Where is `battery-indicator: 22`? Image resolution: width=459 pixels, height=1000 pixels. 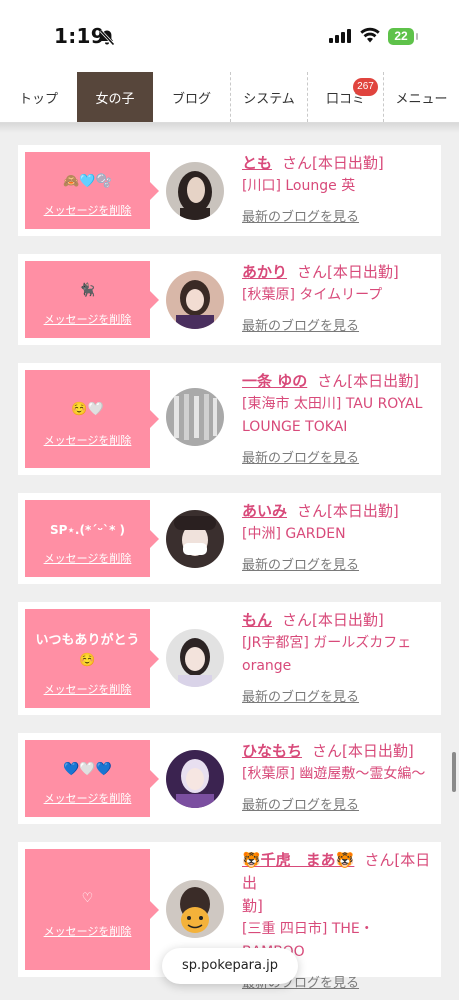 battery-indicator: 22 is located at coordinates (401, 36).